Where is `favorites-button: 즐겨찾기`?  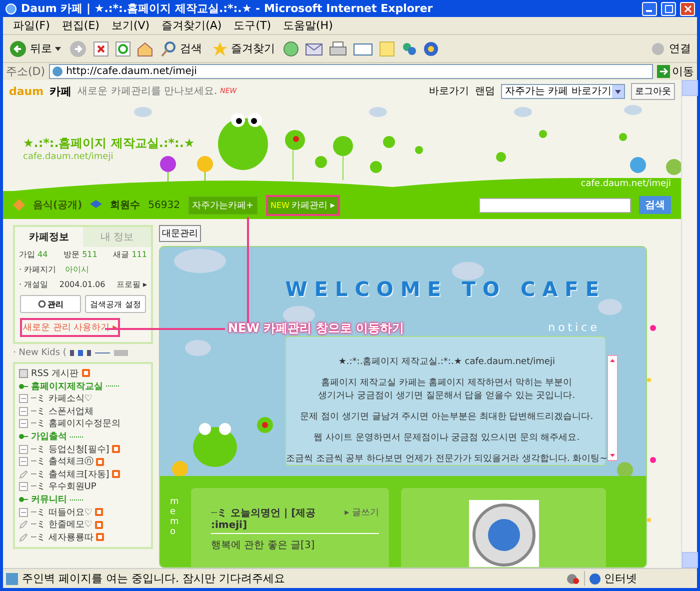 favorites-button: 즐겨찾기 is located at coordinates (243, 48).